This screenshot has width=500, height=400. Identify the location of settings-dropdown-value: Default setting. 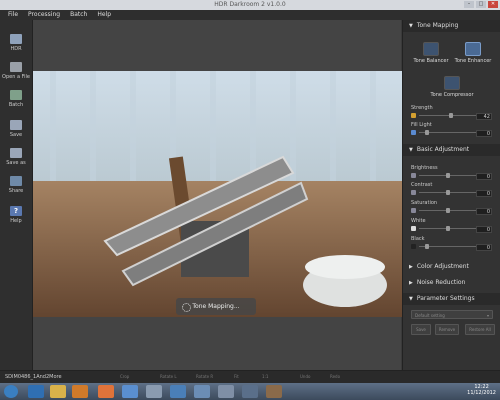
(430, 315).